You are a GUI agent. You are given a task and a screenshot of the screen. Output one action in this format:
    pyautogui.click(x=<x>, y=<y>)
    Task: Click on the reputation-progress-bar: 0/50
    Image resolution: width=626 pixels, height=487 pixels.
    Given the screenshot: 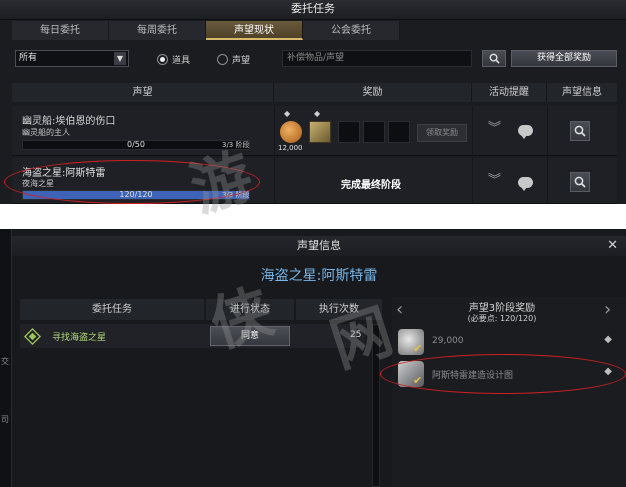 What is the action you would take?
    pyautogui.click(x=136, y=145)
    